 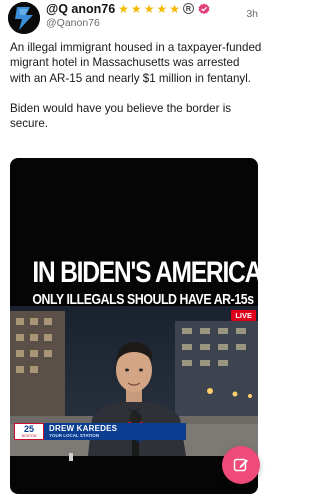 What do you see at coordinates (71, 457) in the screenshot?
I see `video-scrub-marker` at bounding box center [71, 457].